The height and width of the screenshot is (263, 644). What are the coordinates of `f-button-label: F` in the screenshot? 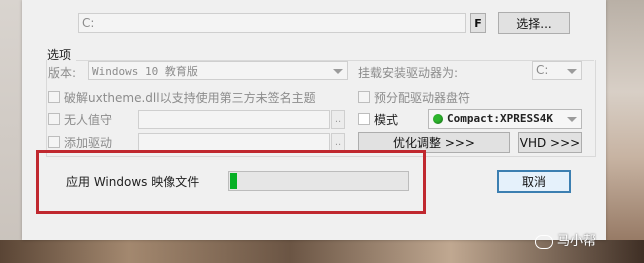 It's located at (478, 23).